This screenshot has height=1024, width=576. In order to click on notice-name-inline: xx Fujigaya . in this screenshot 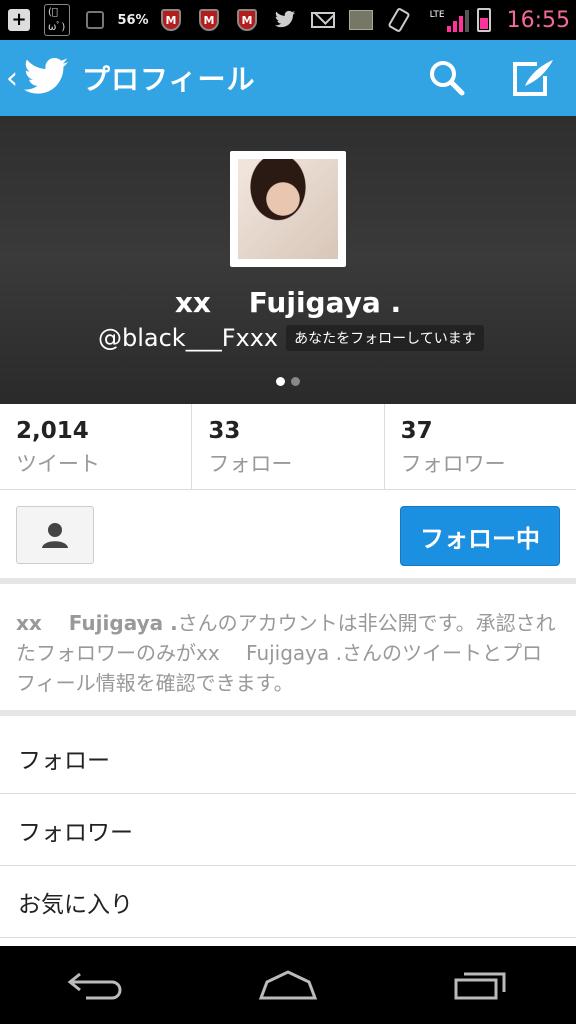, I will do `click(269, 653)`.